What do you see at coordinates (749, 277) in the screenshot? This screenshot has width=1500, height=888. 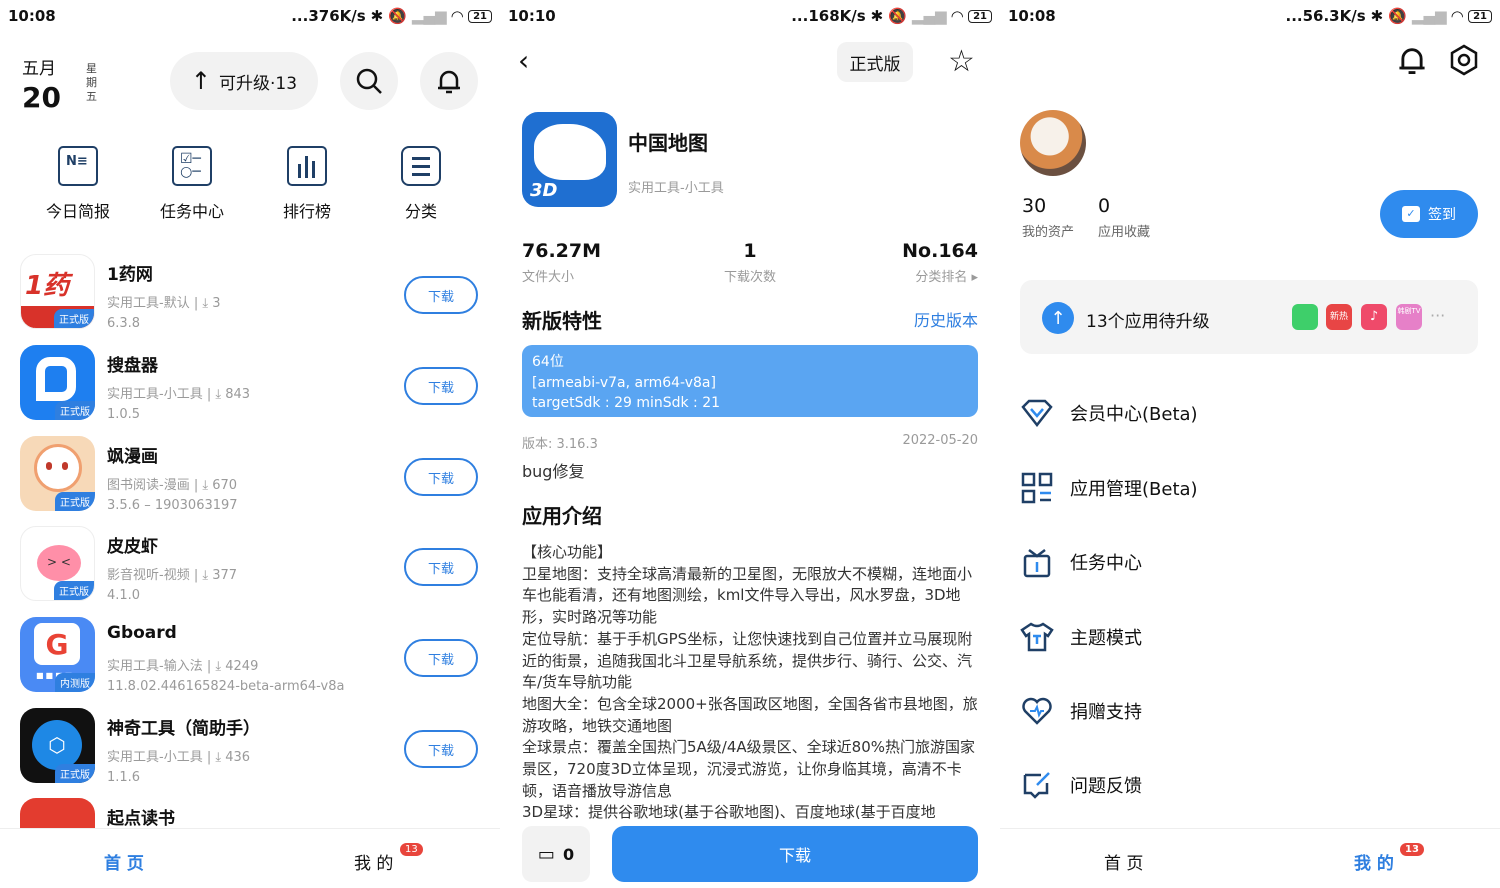 I see `stat-label: 下载次数` at bounding box center [749, 277].